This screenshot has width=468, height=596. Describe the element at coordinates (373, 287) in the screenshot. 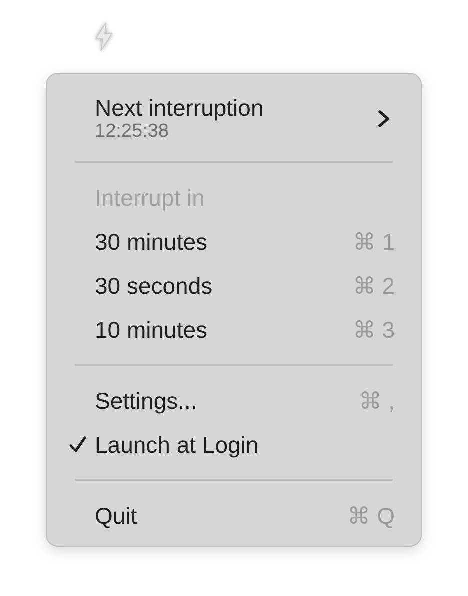

I see `keyboard-shortcut: ⌘ 2` at that location.